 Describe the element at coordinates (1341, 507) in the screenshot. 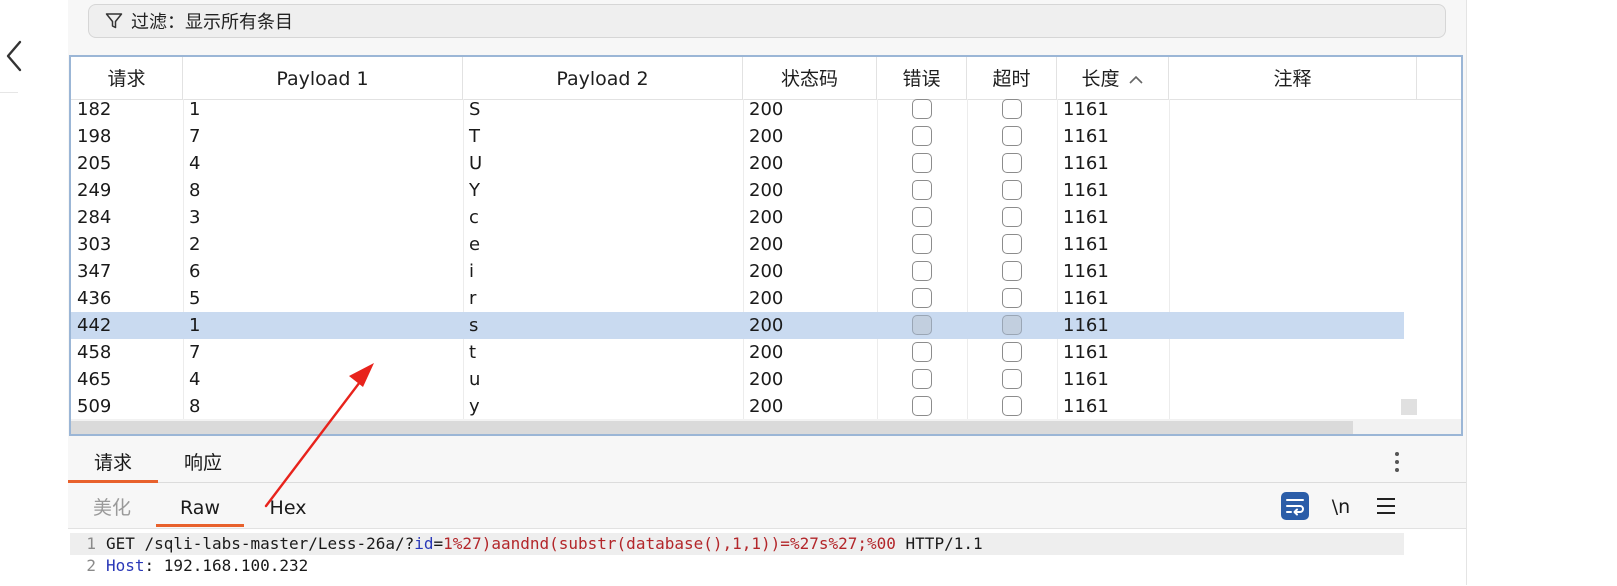

I see `show-newlines-button: \n` at that location.